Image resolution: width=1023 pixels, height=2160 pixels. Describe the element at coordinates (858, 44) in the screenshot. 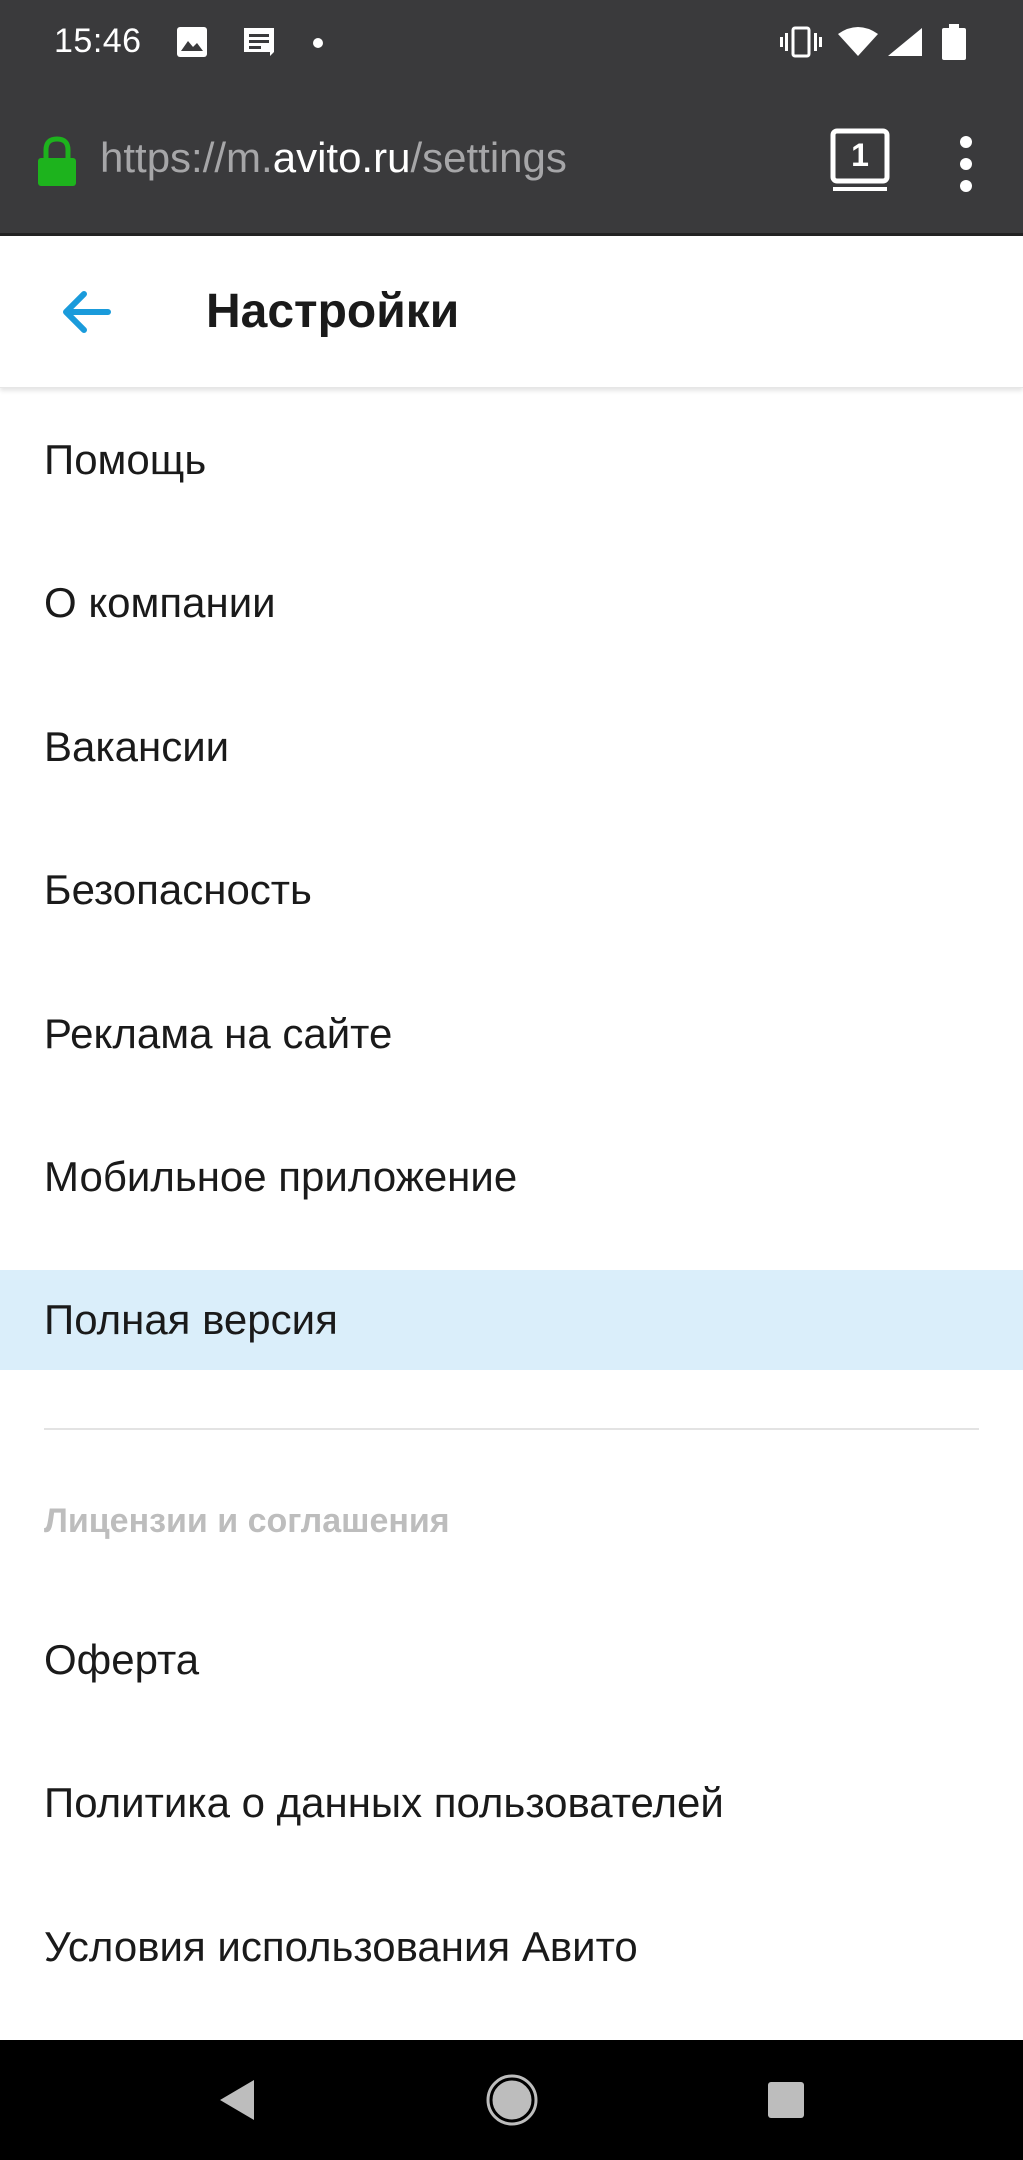

I see `wifi-icon` at that location.